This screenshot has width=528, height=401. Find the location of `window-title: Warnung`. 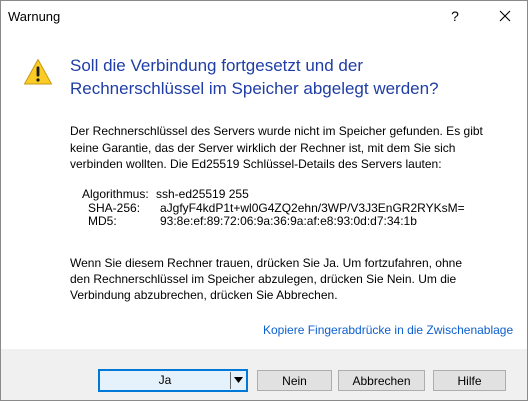

window-title: Warnung is located at coordinates (34, 16).